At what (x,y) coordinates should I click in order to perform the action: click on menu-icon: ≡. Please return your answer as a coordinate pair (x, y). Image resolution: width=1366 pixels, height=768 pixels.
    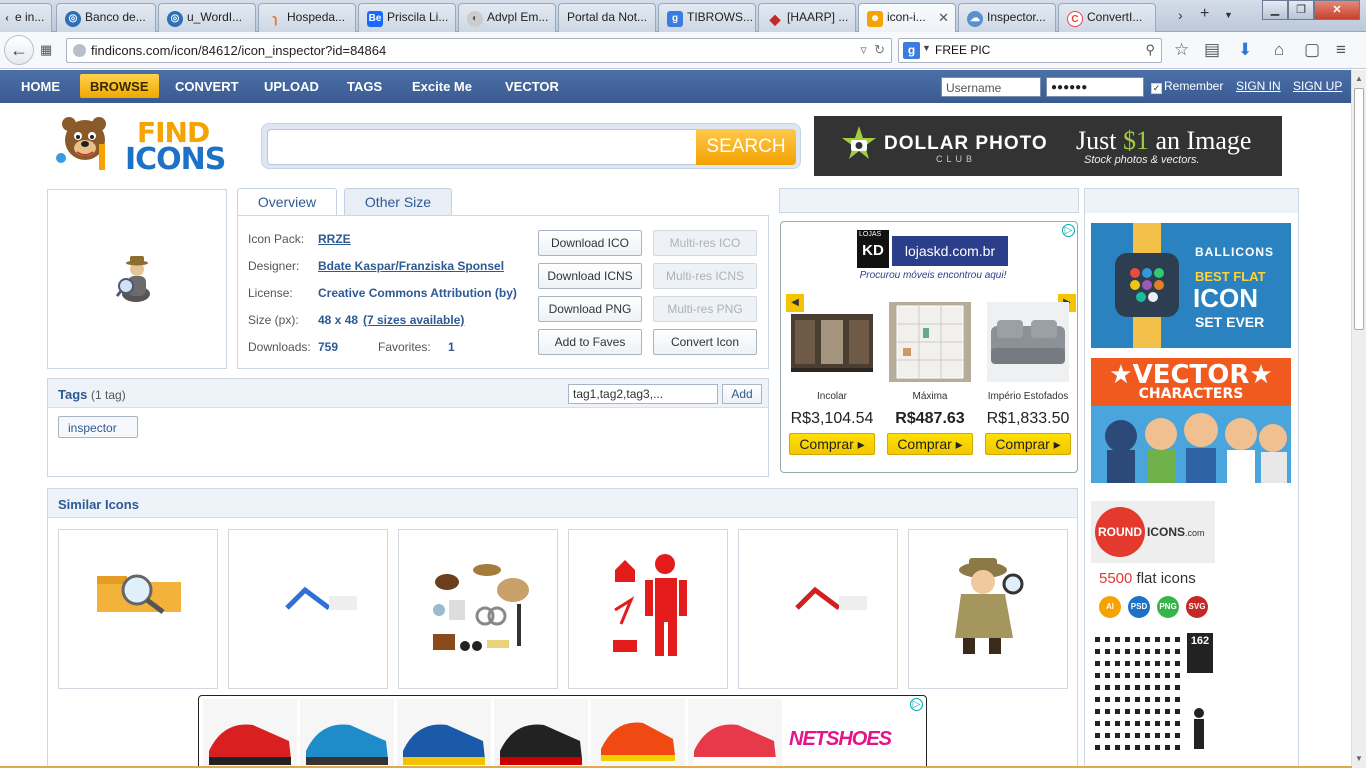
    Looking at the image, I should click on (1341, 50).